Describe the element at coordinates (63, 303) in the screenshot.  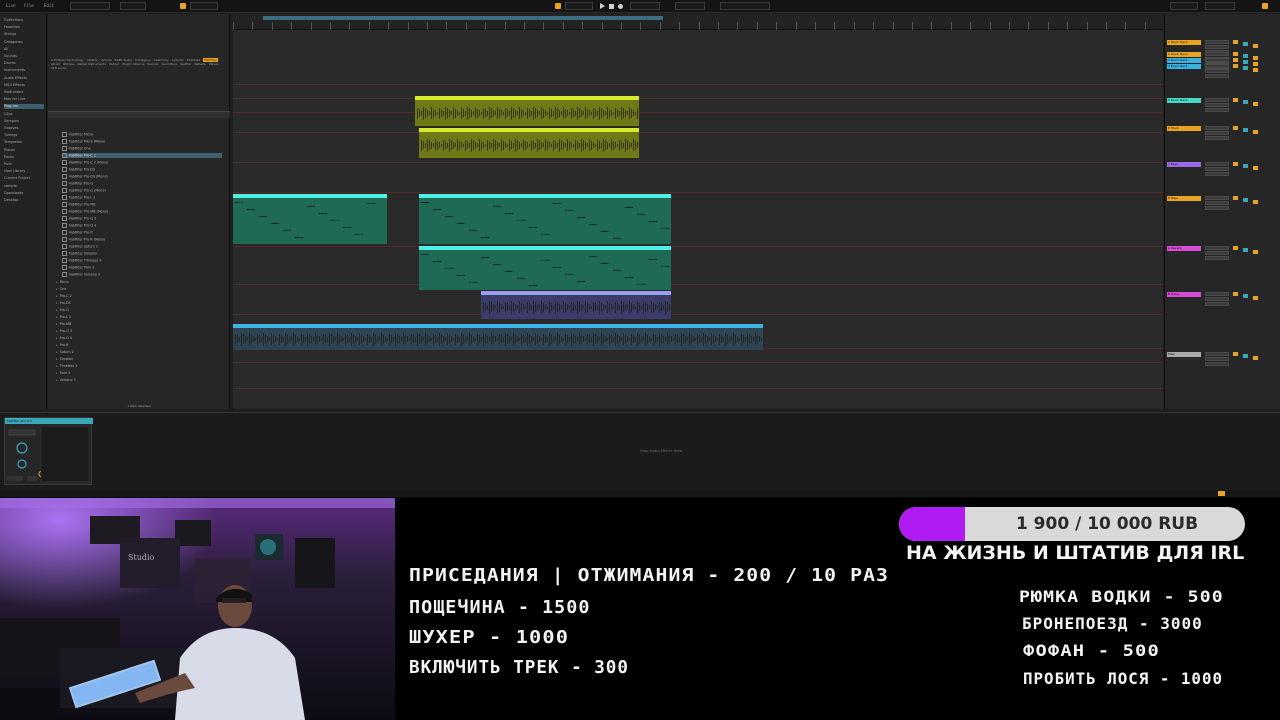
I see `browser-folder-item: Pro-DS` at that location.